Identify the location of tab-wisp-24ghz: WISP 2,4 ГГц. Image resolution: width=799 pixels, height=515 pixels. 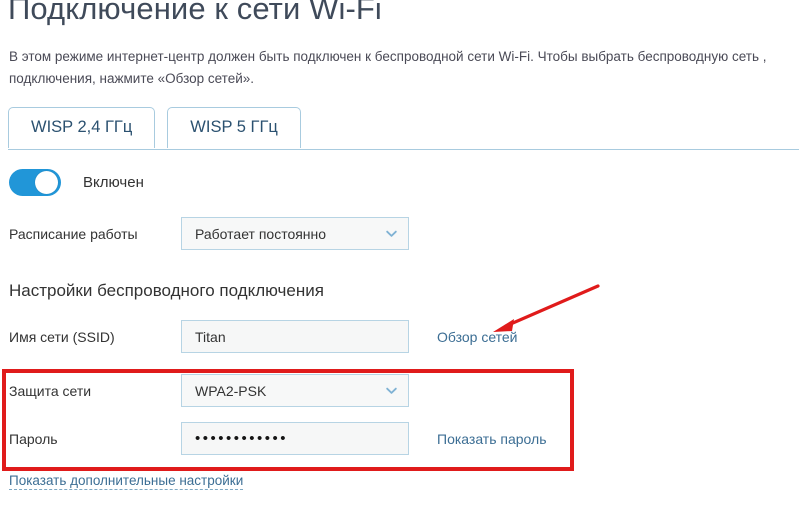
(82, 128).